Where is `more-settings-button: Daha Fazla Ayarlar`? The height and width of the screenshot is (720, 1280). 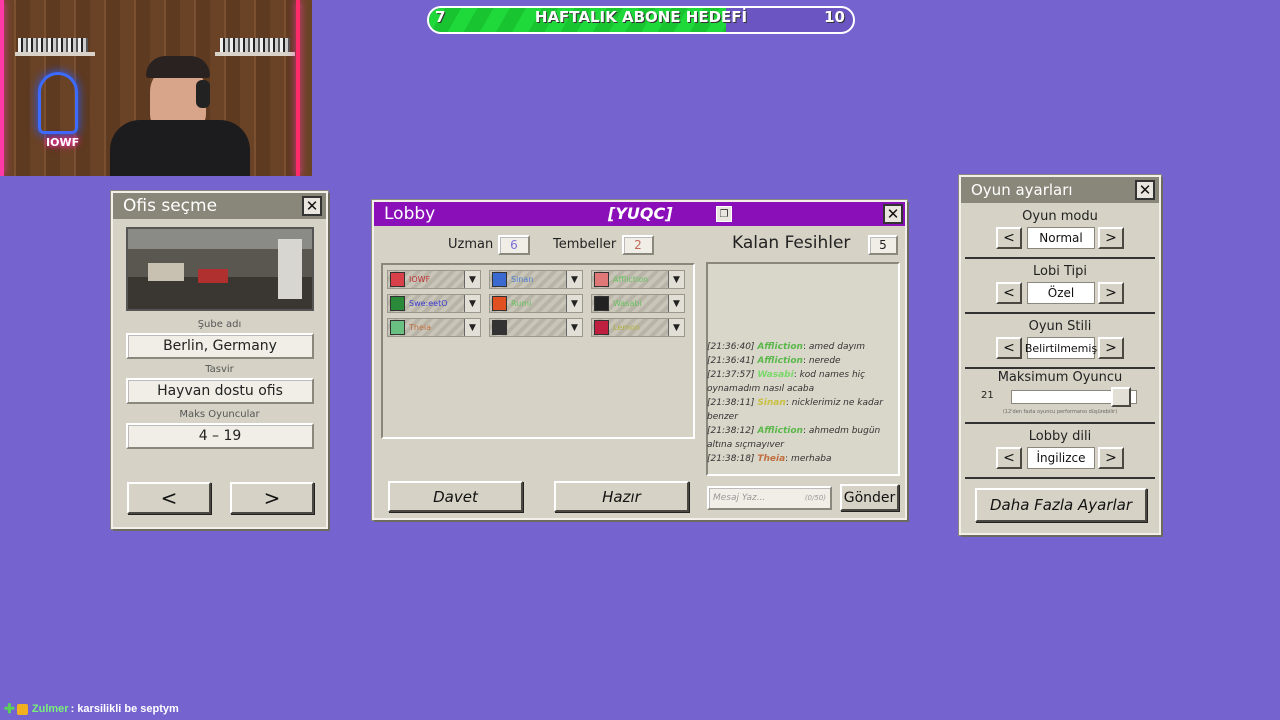 more-settings-button: Daha Fazla Ayarlar is located at coordinates (1061, 505).